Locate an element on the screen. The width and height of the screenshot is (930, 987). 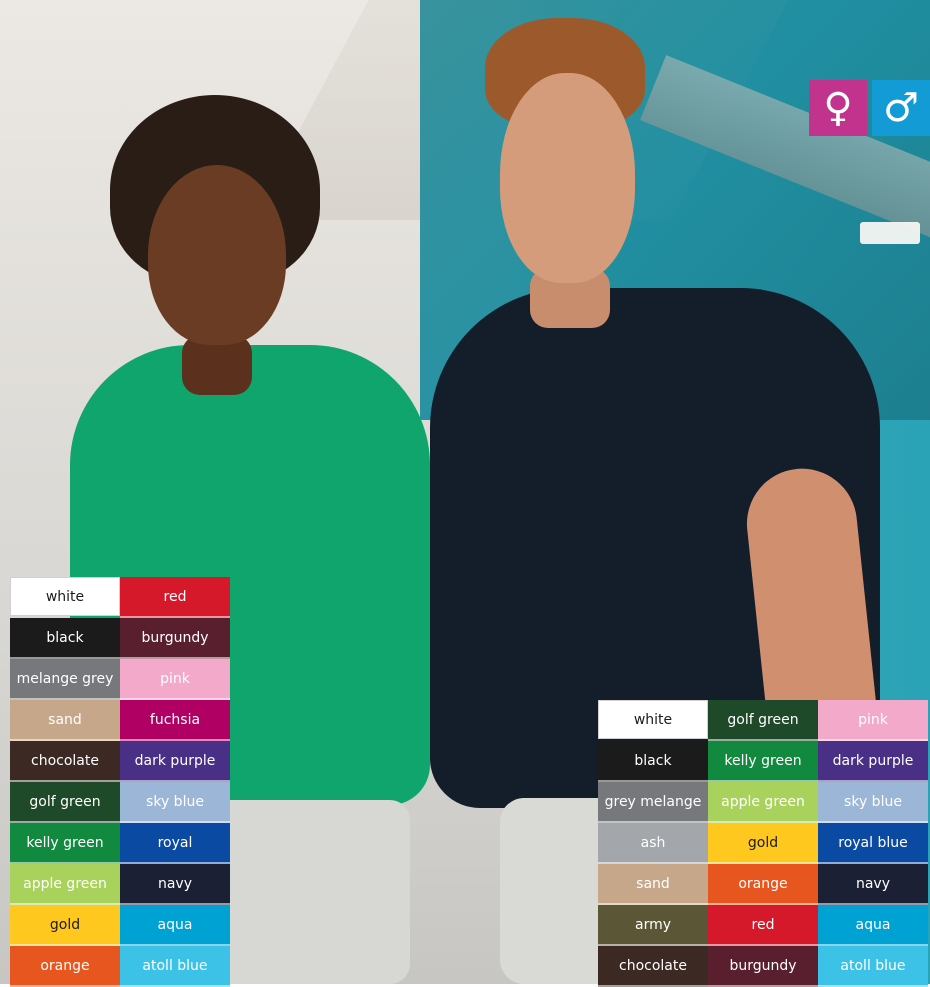
left-swatch-label: black is located at coordinates (65, 637).